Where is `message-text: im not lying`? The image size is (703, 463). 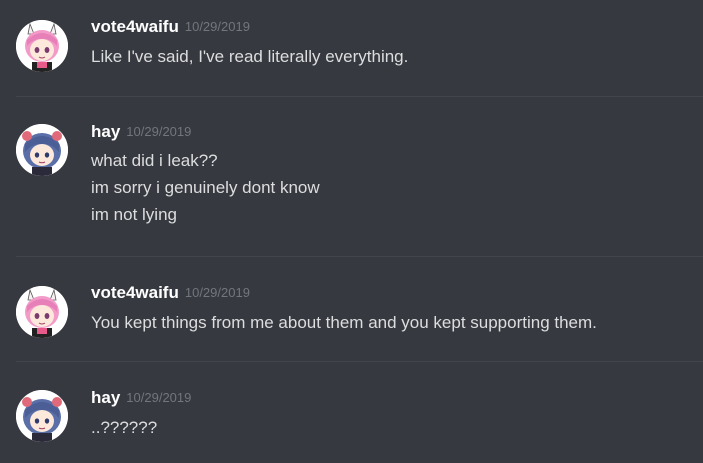 message-text: im not lying is located at coordinates (134, 214).